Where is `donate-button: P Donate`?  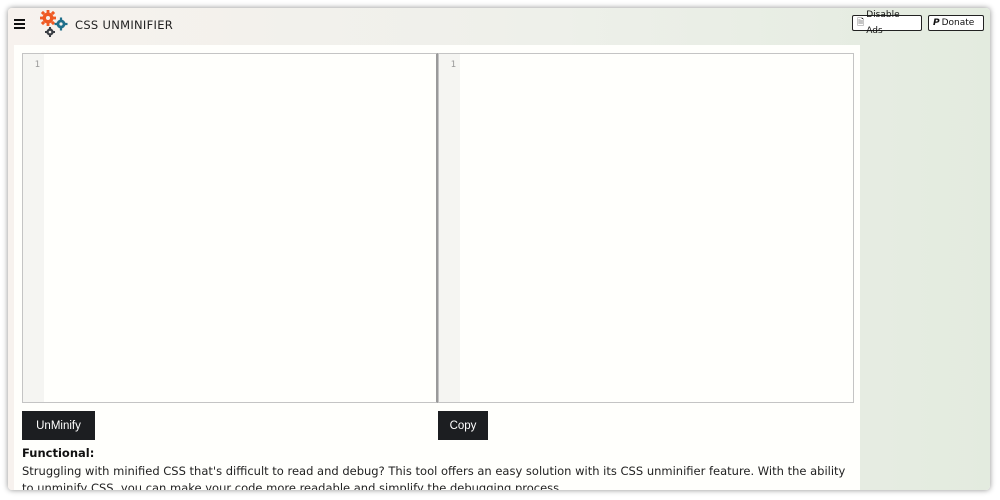 donate-button: P Donate is located at coordinates (956, 23).